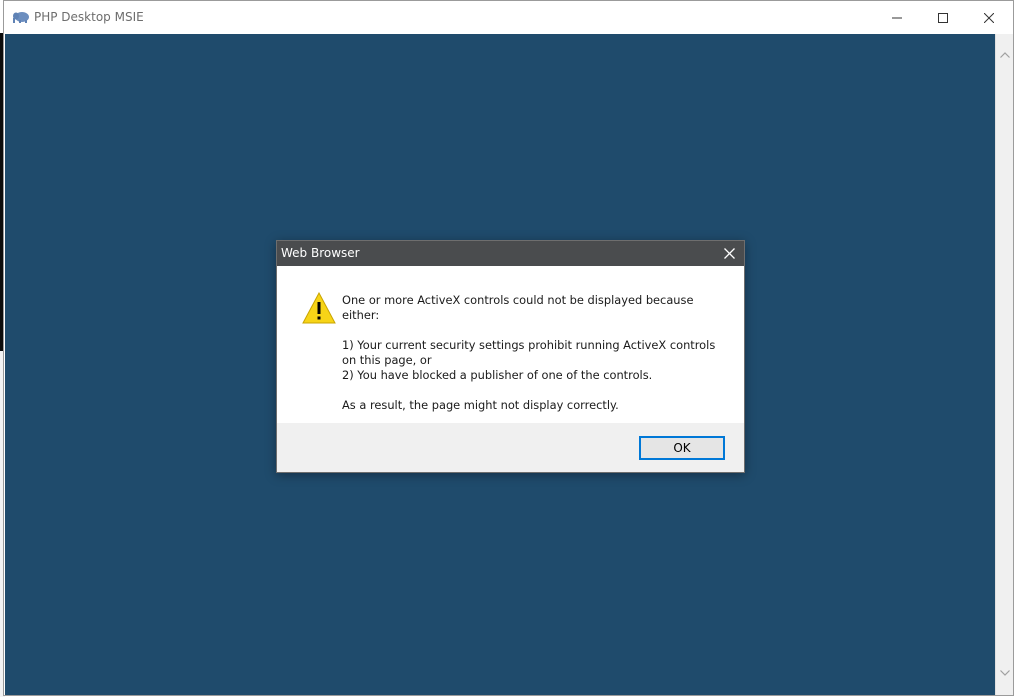 The image size is (1015, 697). Describe the element at coordinates (510, 253) in the screenshot. I see `dialog-title-bar: Web Browser` at that location.